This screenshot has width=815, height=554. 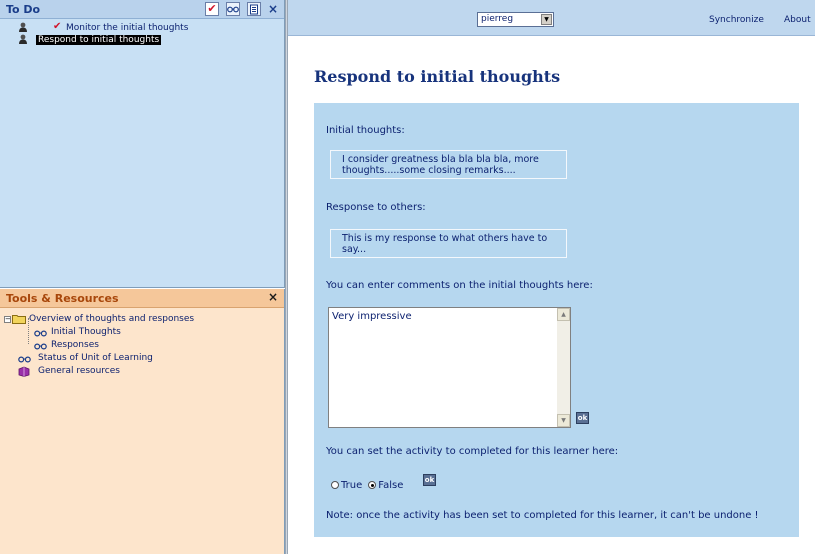 I want to click on todo-item-label: Monitor the initial thoughts, so click(x=127, y=28).